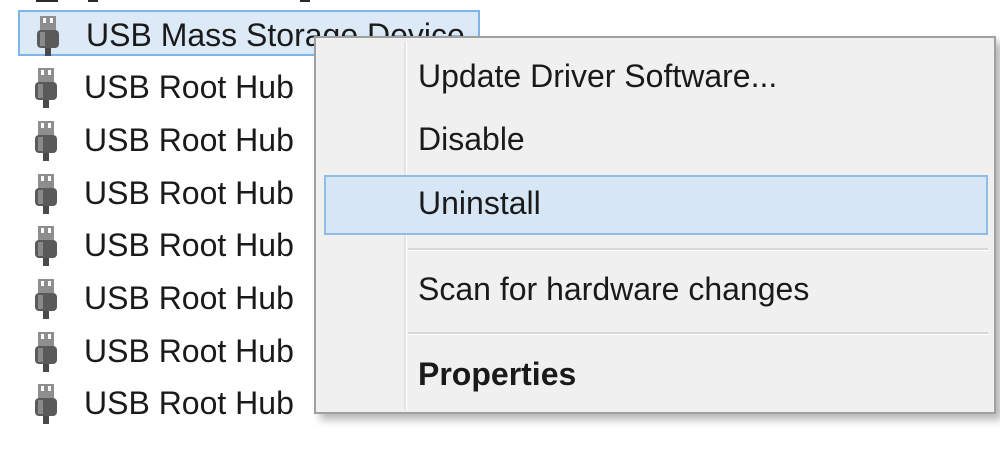  Describe the element at coordinates (656, 141) in the screenshot. I see `menu-item-disable: Disable` at that location.